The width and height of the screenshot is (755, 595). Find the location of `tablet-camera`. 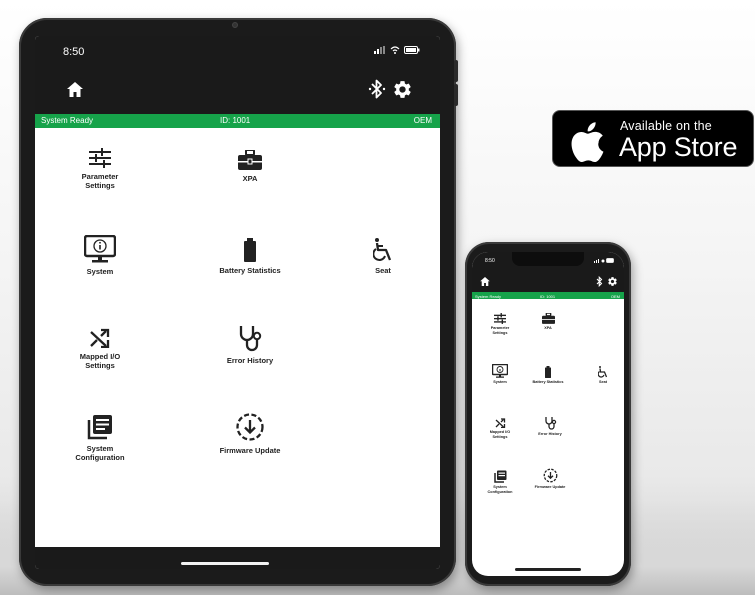

tablet-camera is located at coordinates (235, 25).